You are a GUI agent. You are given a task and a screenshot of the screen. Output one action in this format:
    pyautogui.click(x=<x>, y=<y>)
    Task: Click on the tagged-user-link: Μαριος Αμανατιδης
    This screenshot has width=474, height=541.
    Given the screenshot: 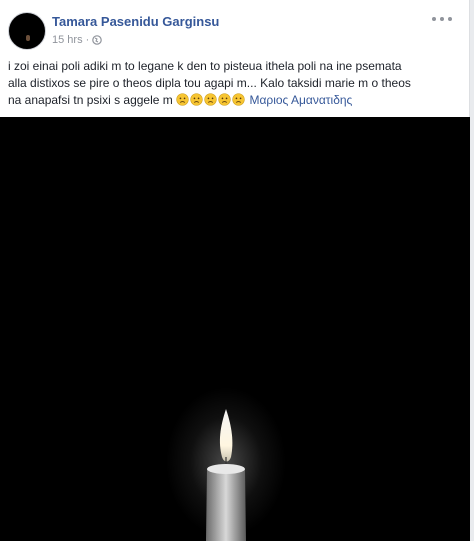 What is the action you would take?
    pyautogui.click(x=300, y=100)
    